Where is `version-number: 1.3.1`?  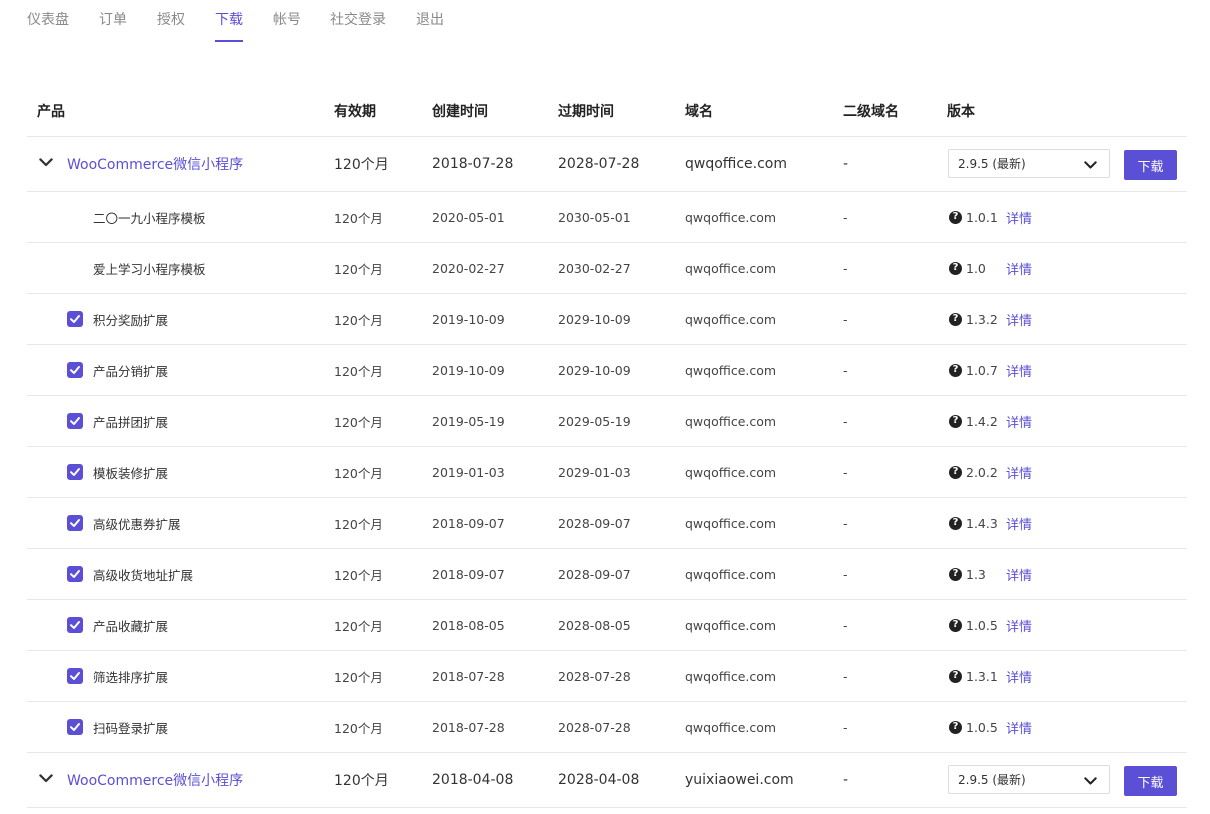
version-number: 1.3.1 is located at coordinates (982, 676).